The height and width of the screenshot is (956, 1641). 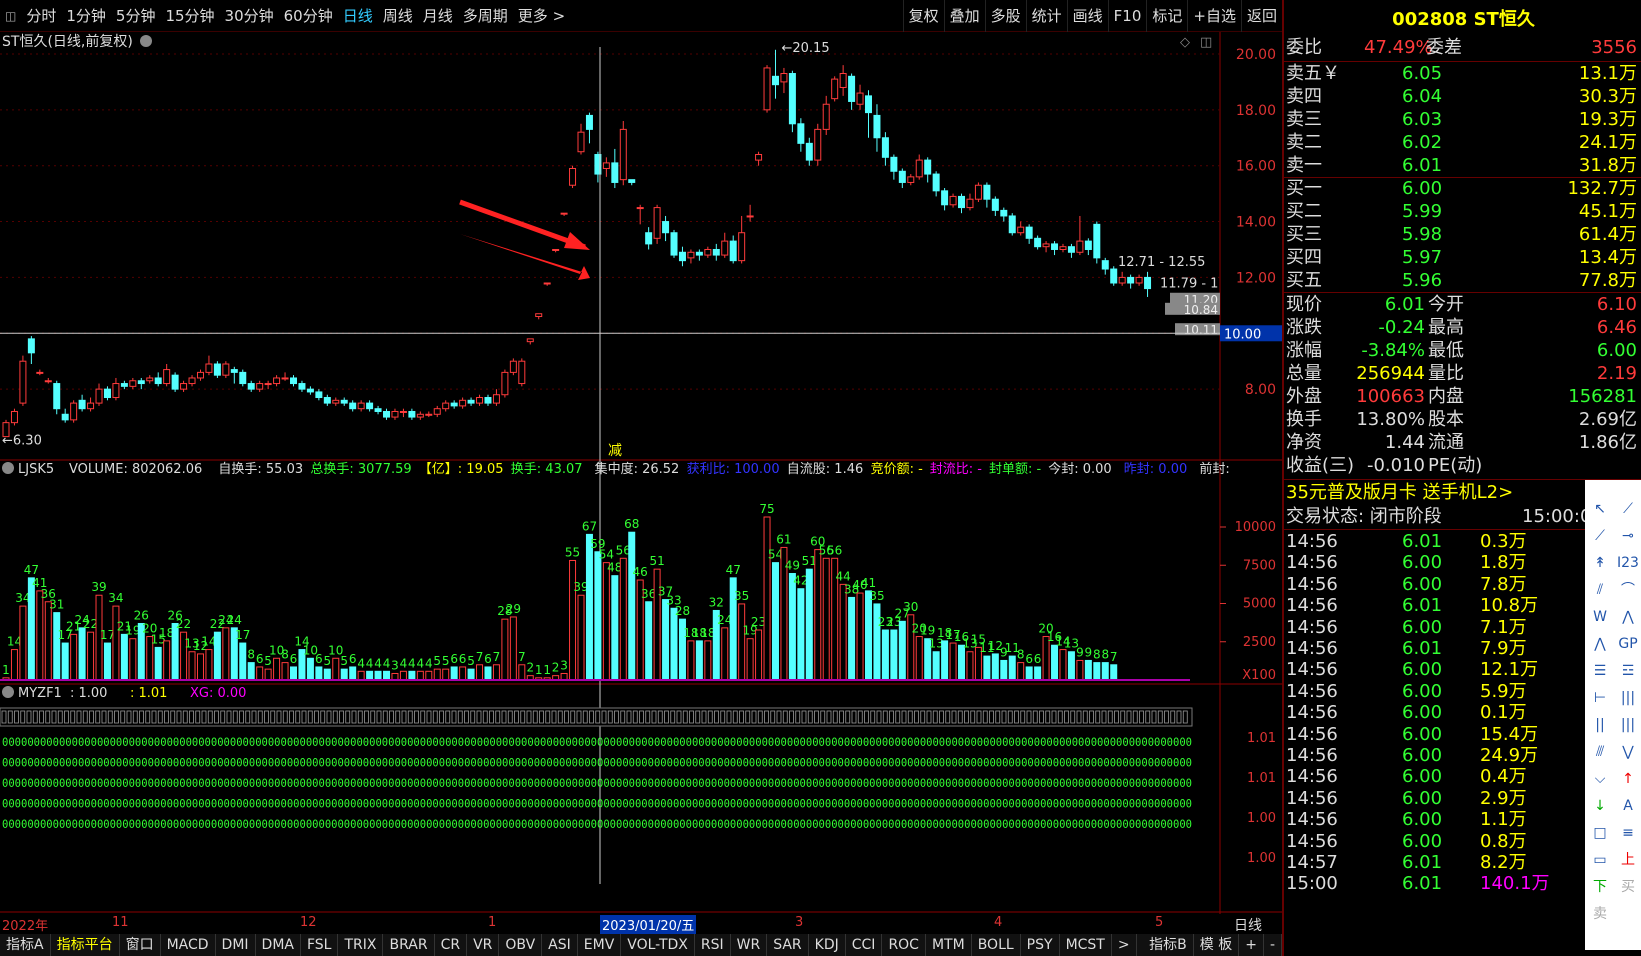 I want to click on tool-button-4: 画线, so click(x=1087, y=16).